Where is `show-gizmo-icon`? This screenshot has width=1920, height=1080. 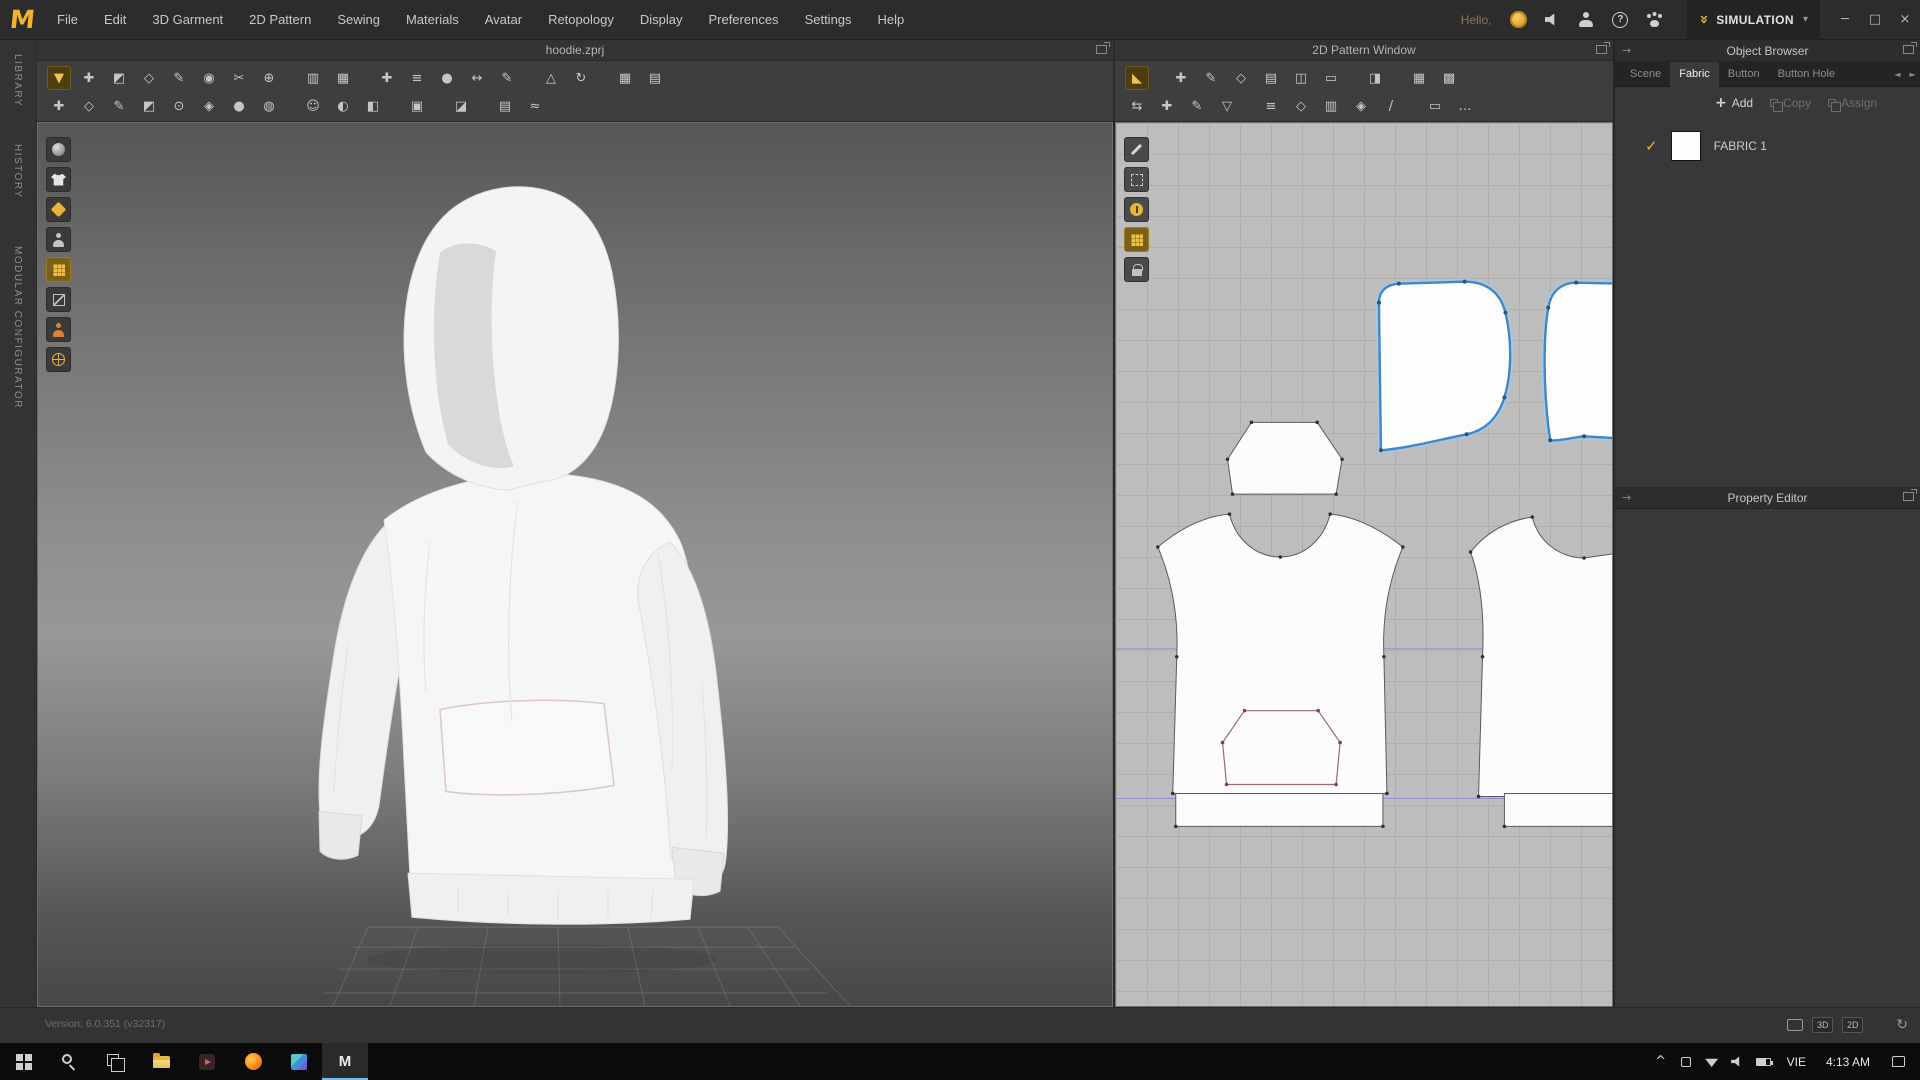 show-gizmo-icon is located at coordinates (58, 149).